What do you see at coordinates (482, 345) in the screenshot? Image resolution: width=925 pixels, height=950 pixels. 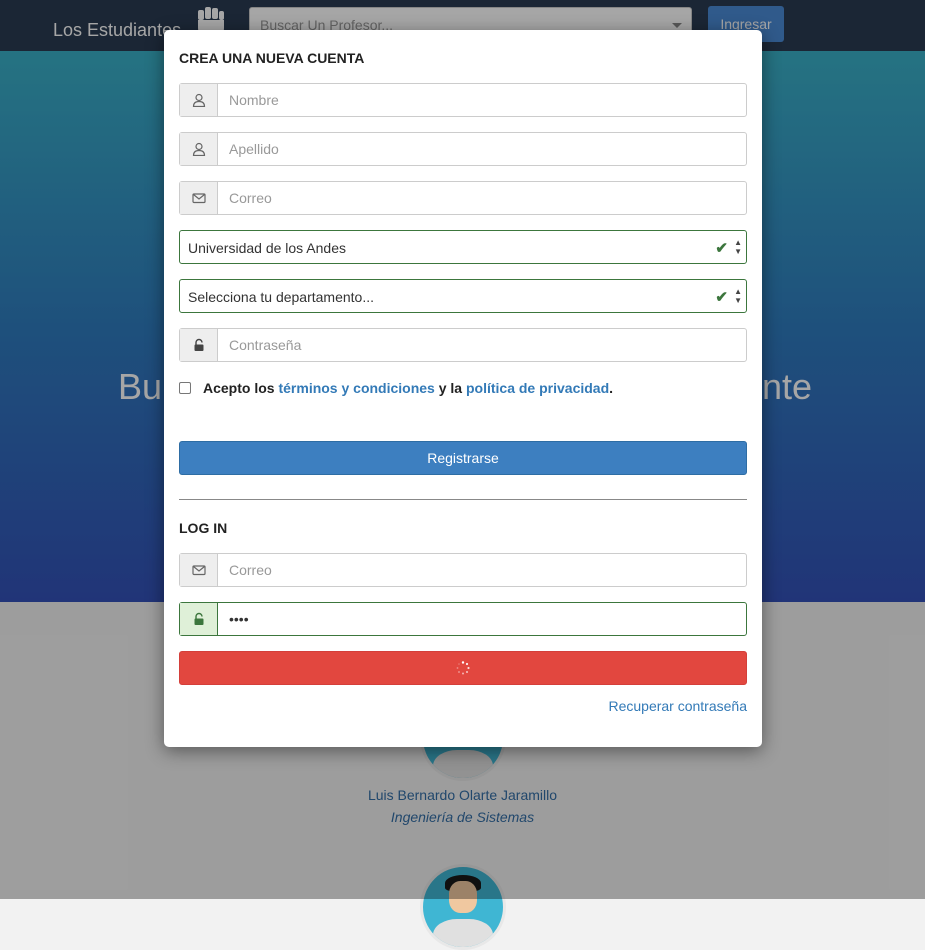 I see `register-password-input` at bounding box center [482, 345].